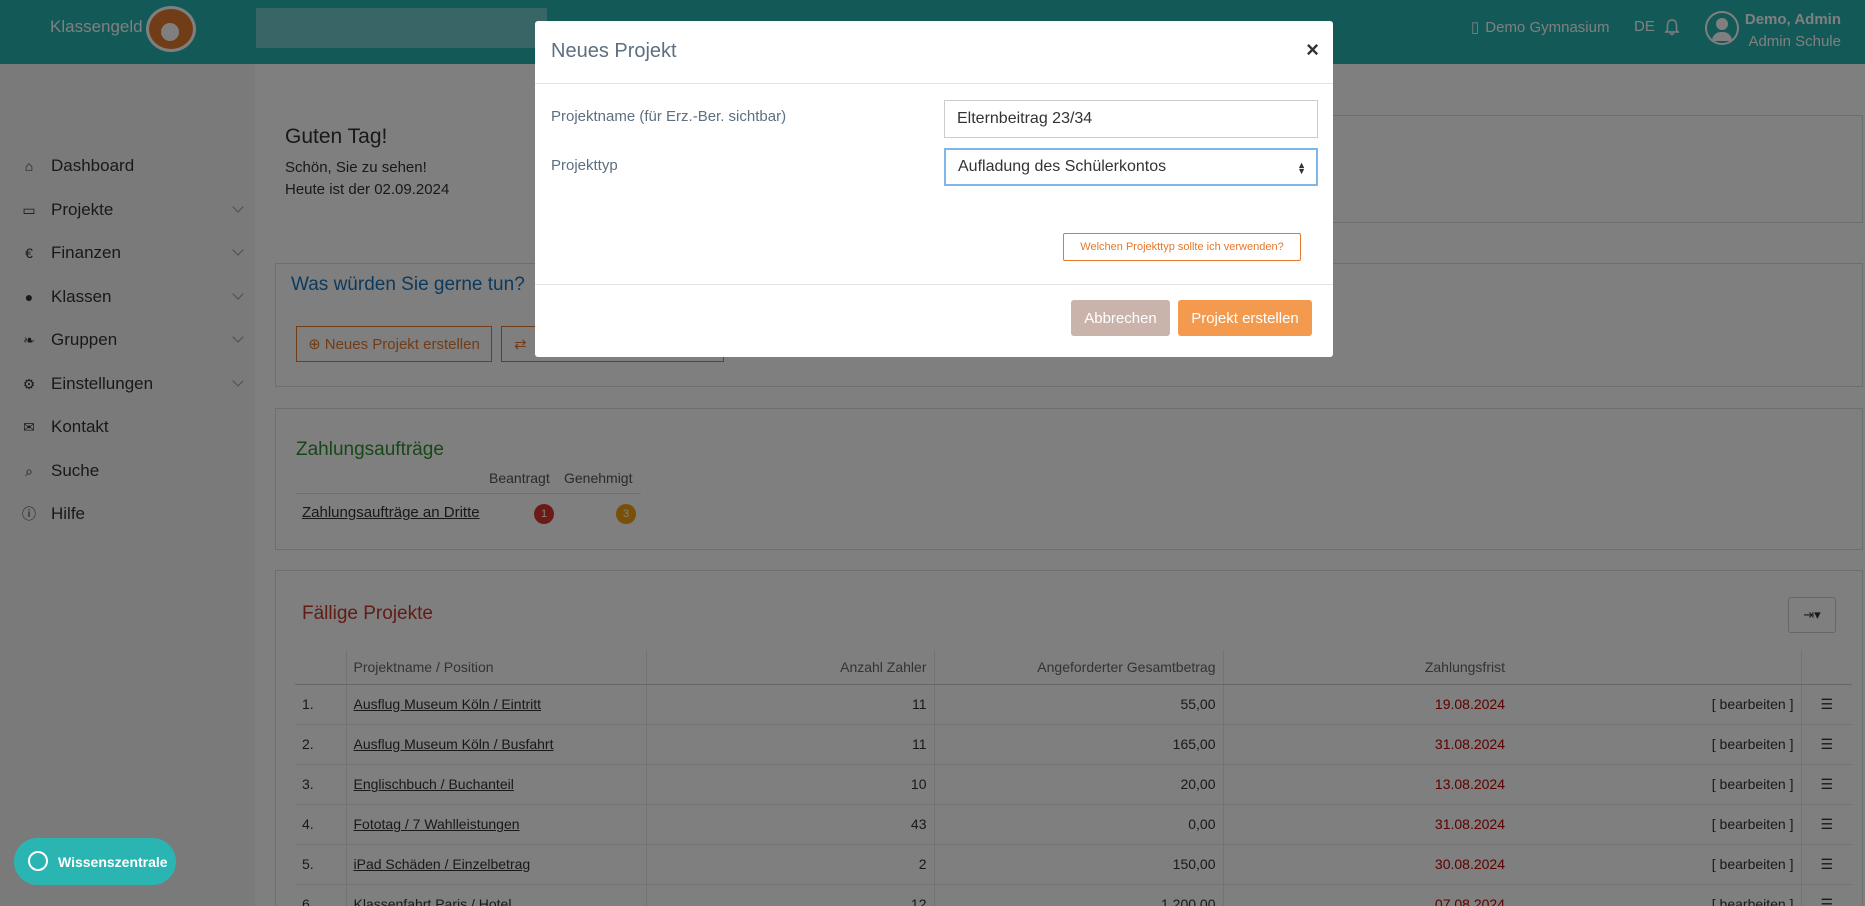 The image size is (1865, 906). I want to click on knowledge-center-label: Wissenszentrale, so click(113, 861).